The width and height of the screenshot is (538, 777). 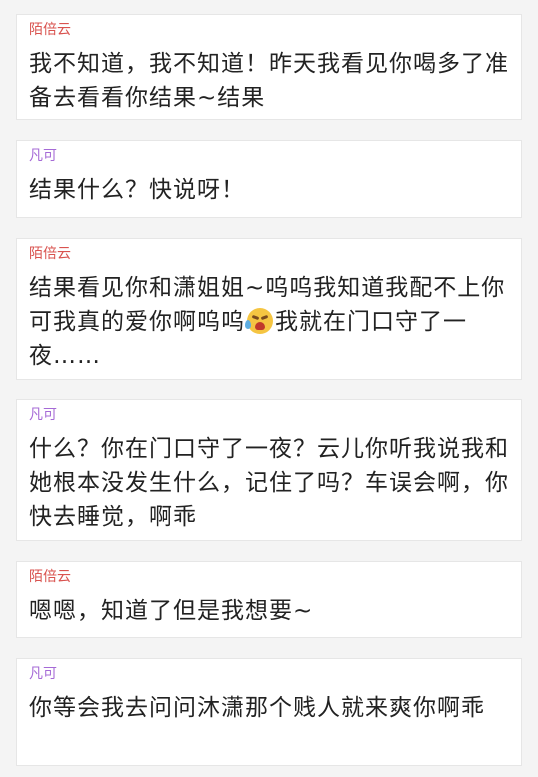 I want to click on chat-message-card: 凡可 你等会我去问问沐潇那个贱人就来爽你啊乖, so click(x=269, y=712).